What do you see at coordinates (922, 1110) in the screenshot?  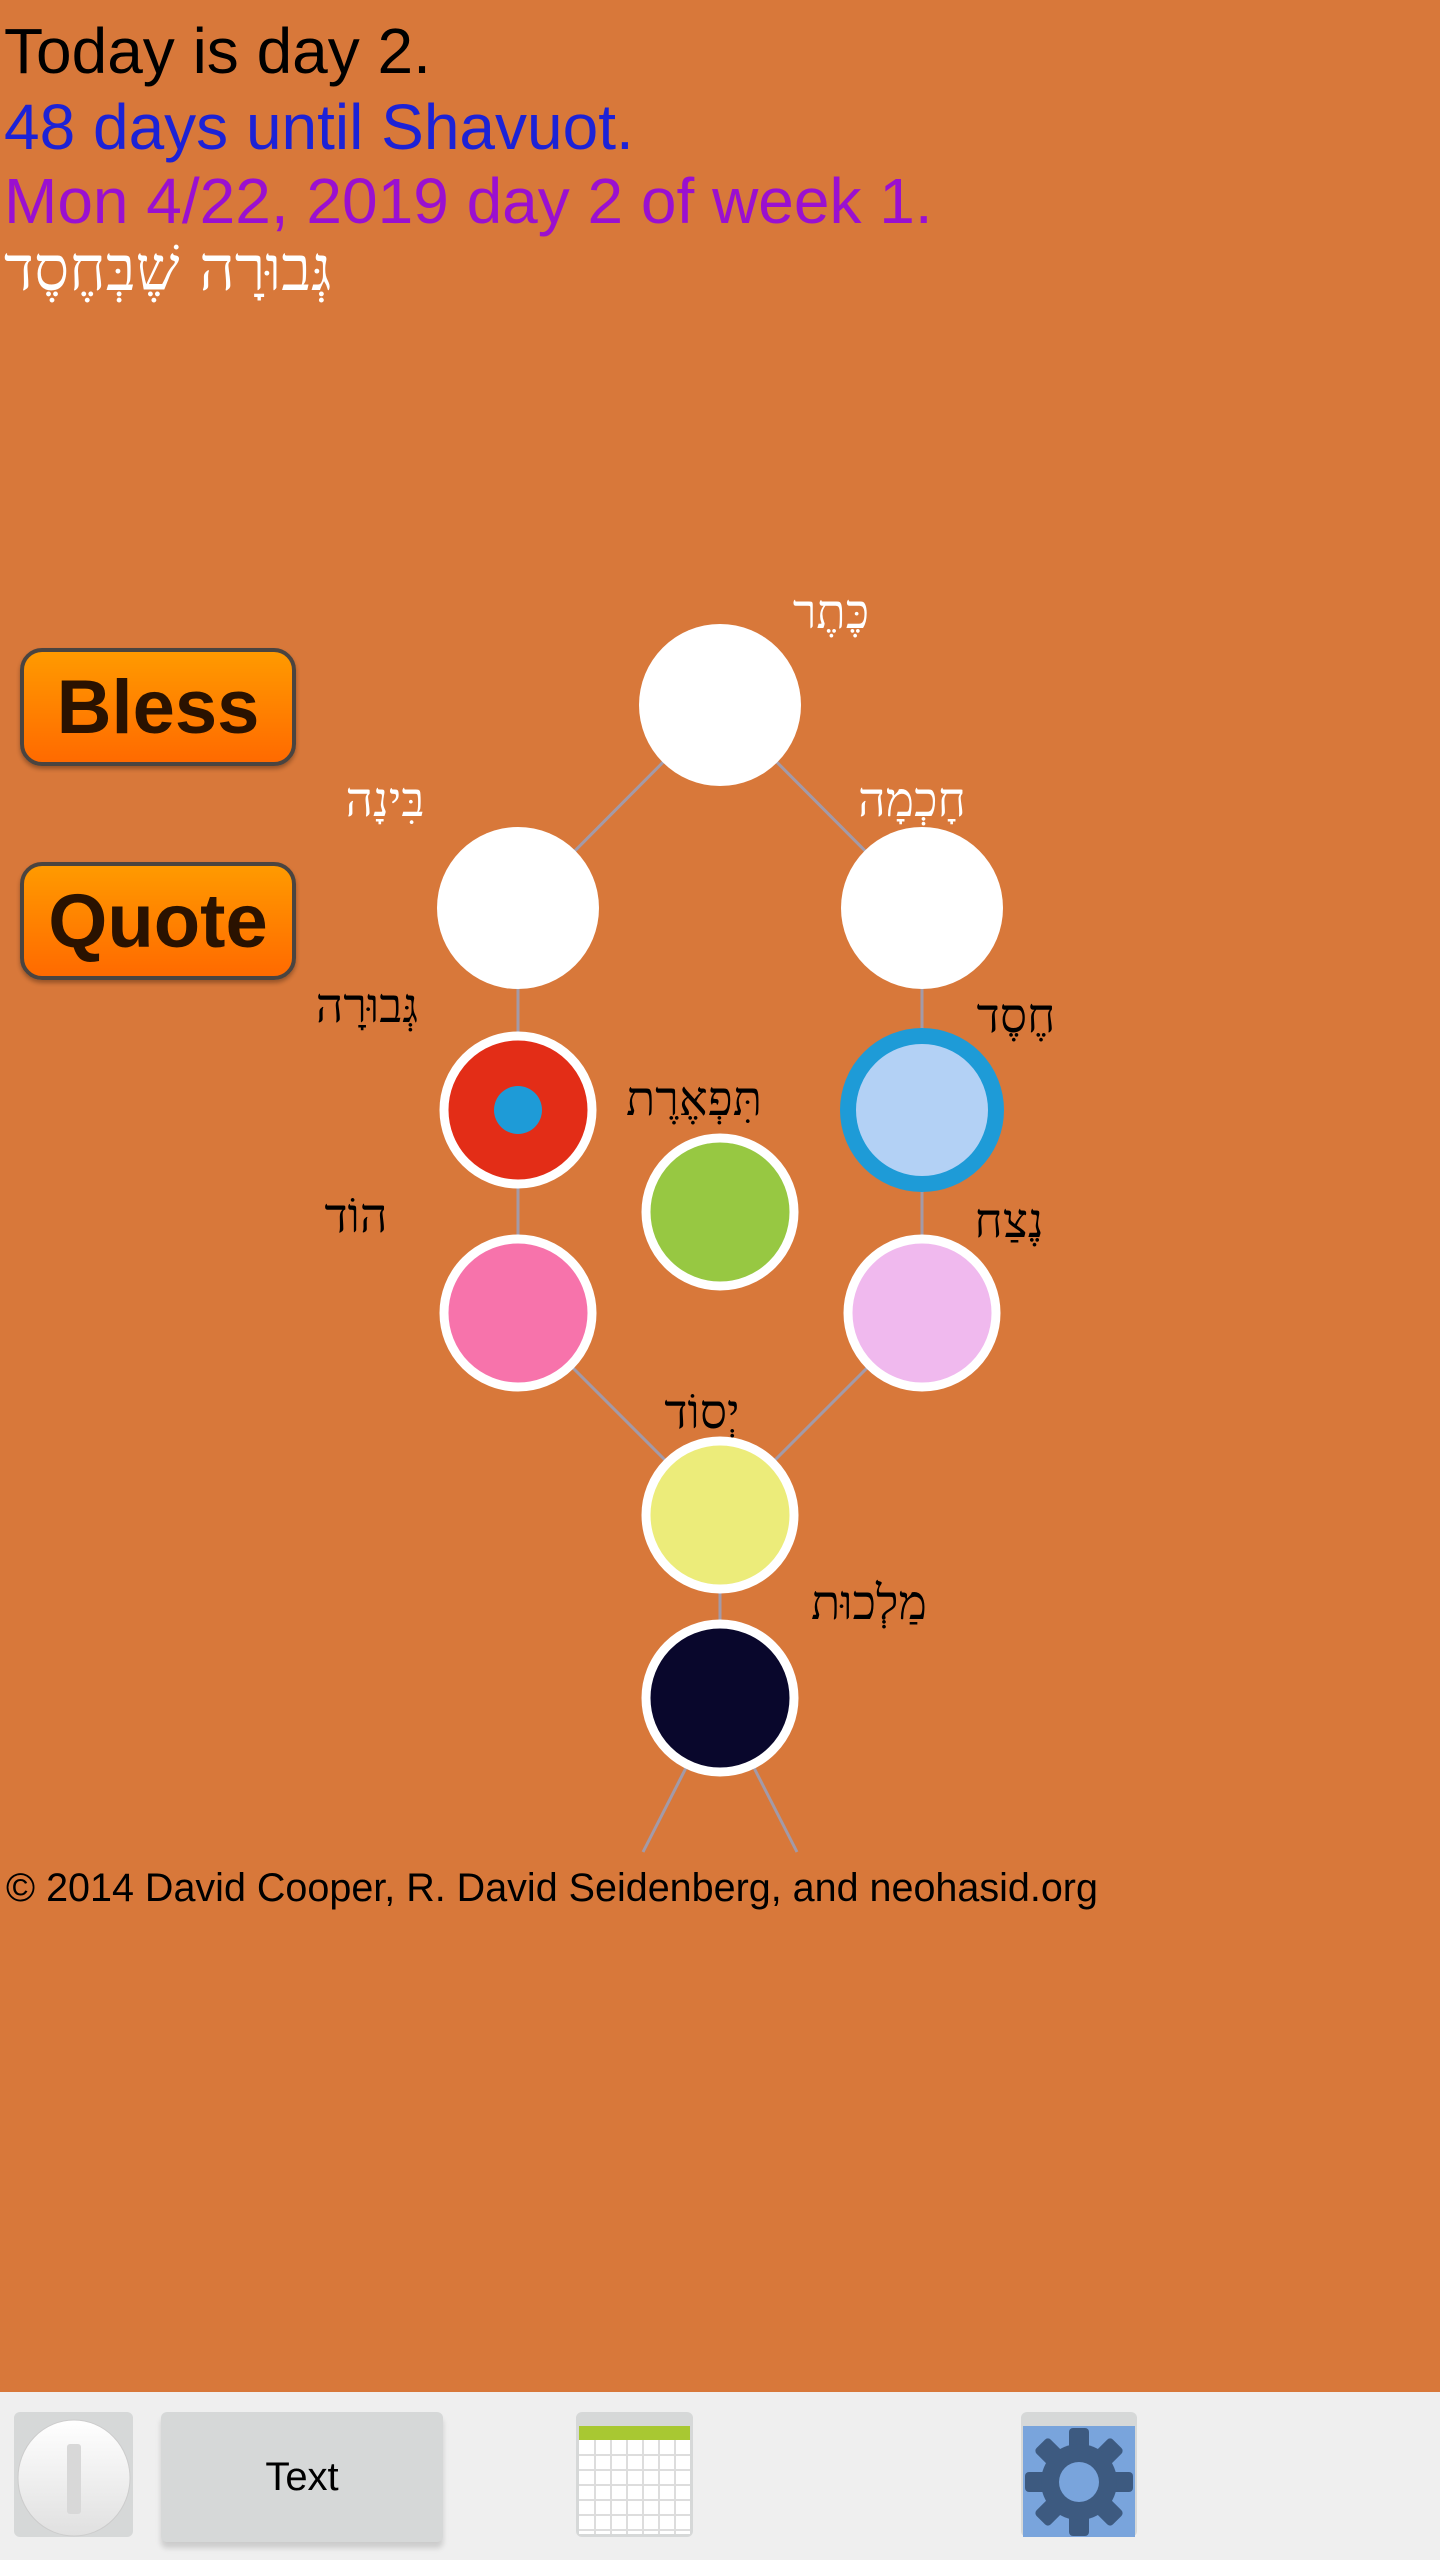 I see `sefirah-chesed` at bounding box center [922, 1110].